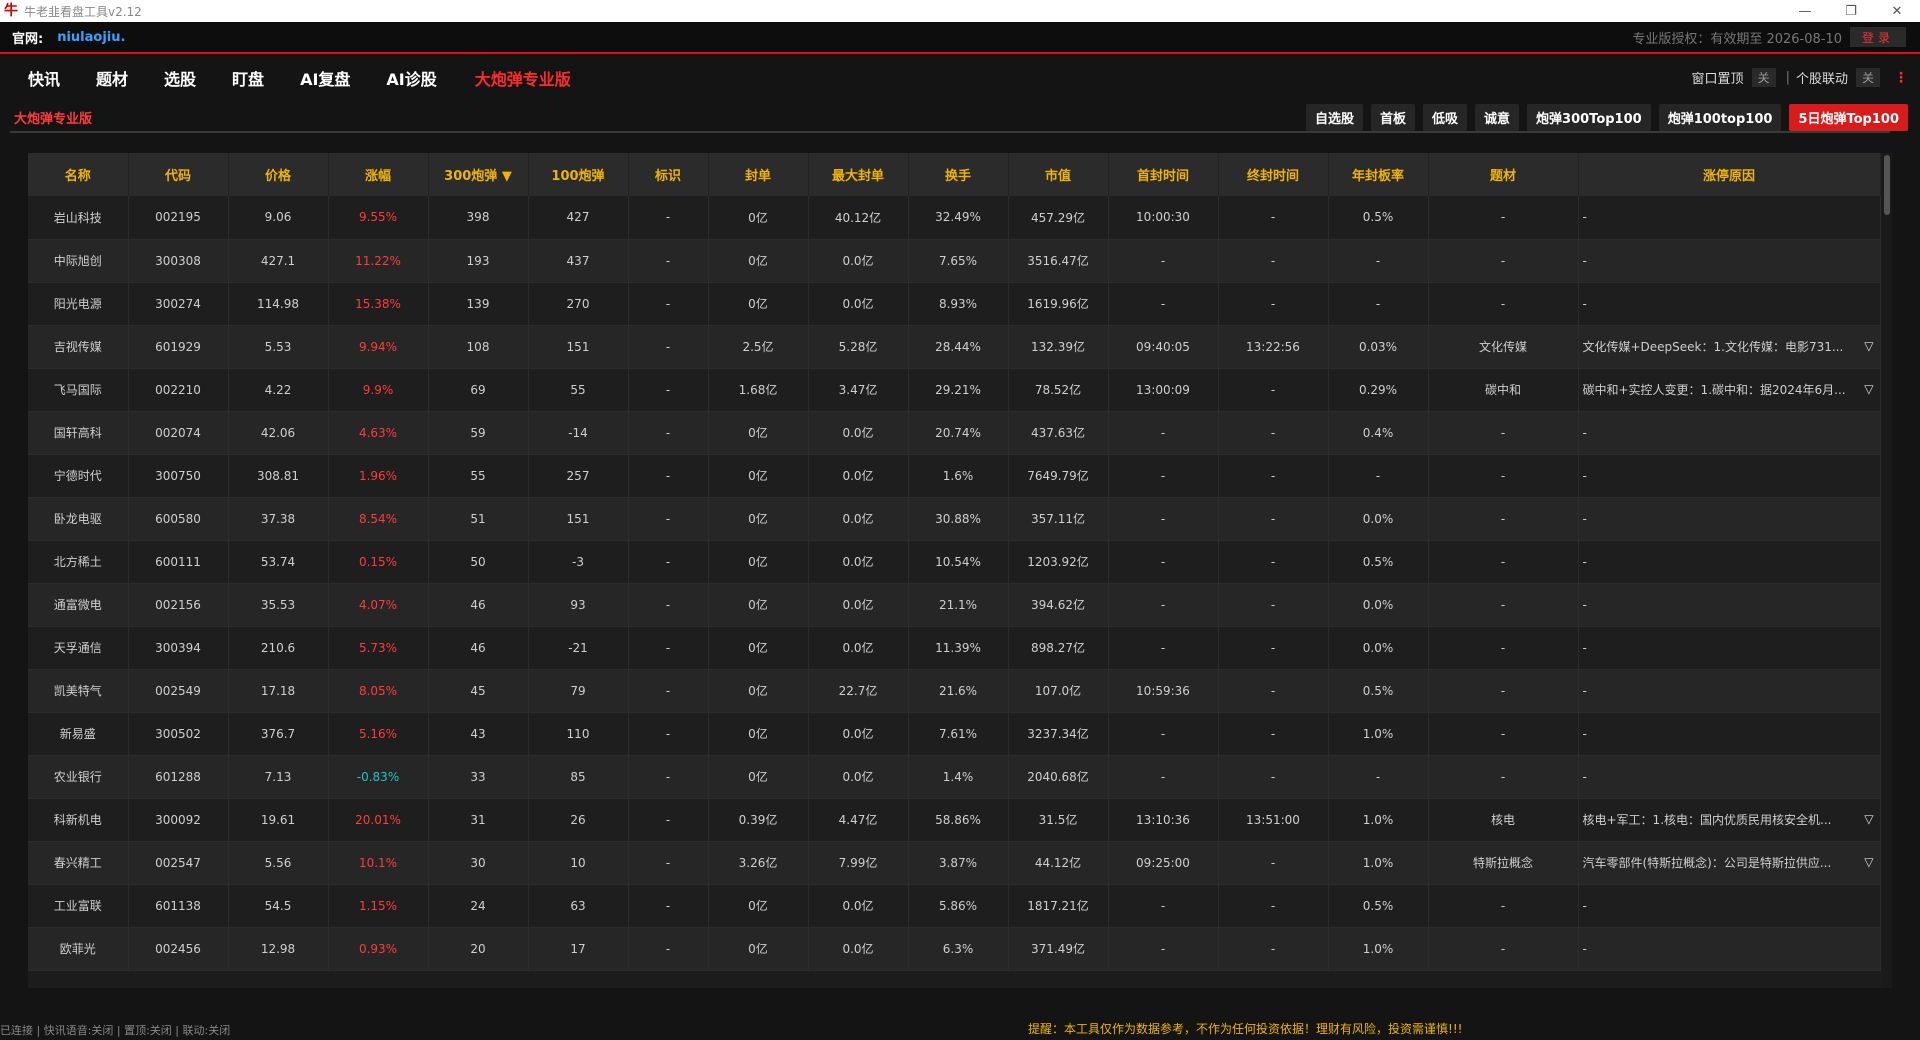 This screenshot has width=1920, height=1040. What do you see at coordinates (1901, 78) in the screenshot?
I see `more-menu-icon: ⋮` at bounding box center [1901, 78].